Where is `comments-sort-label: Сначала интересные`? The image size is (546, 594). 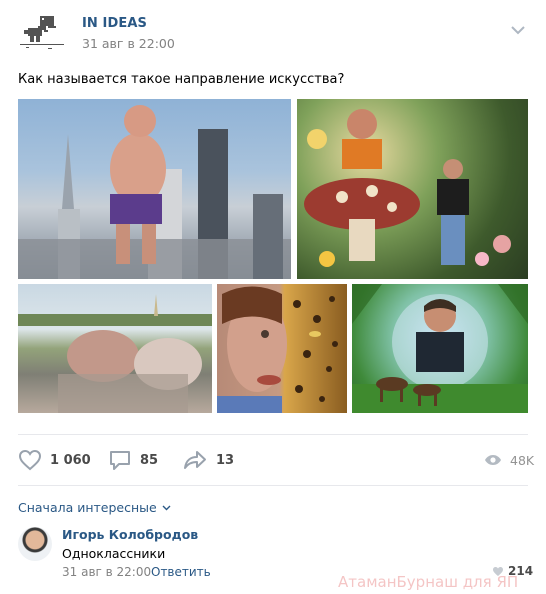 comments-sort-label: Сначала интересные is located at coordinates (87, 507).